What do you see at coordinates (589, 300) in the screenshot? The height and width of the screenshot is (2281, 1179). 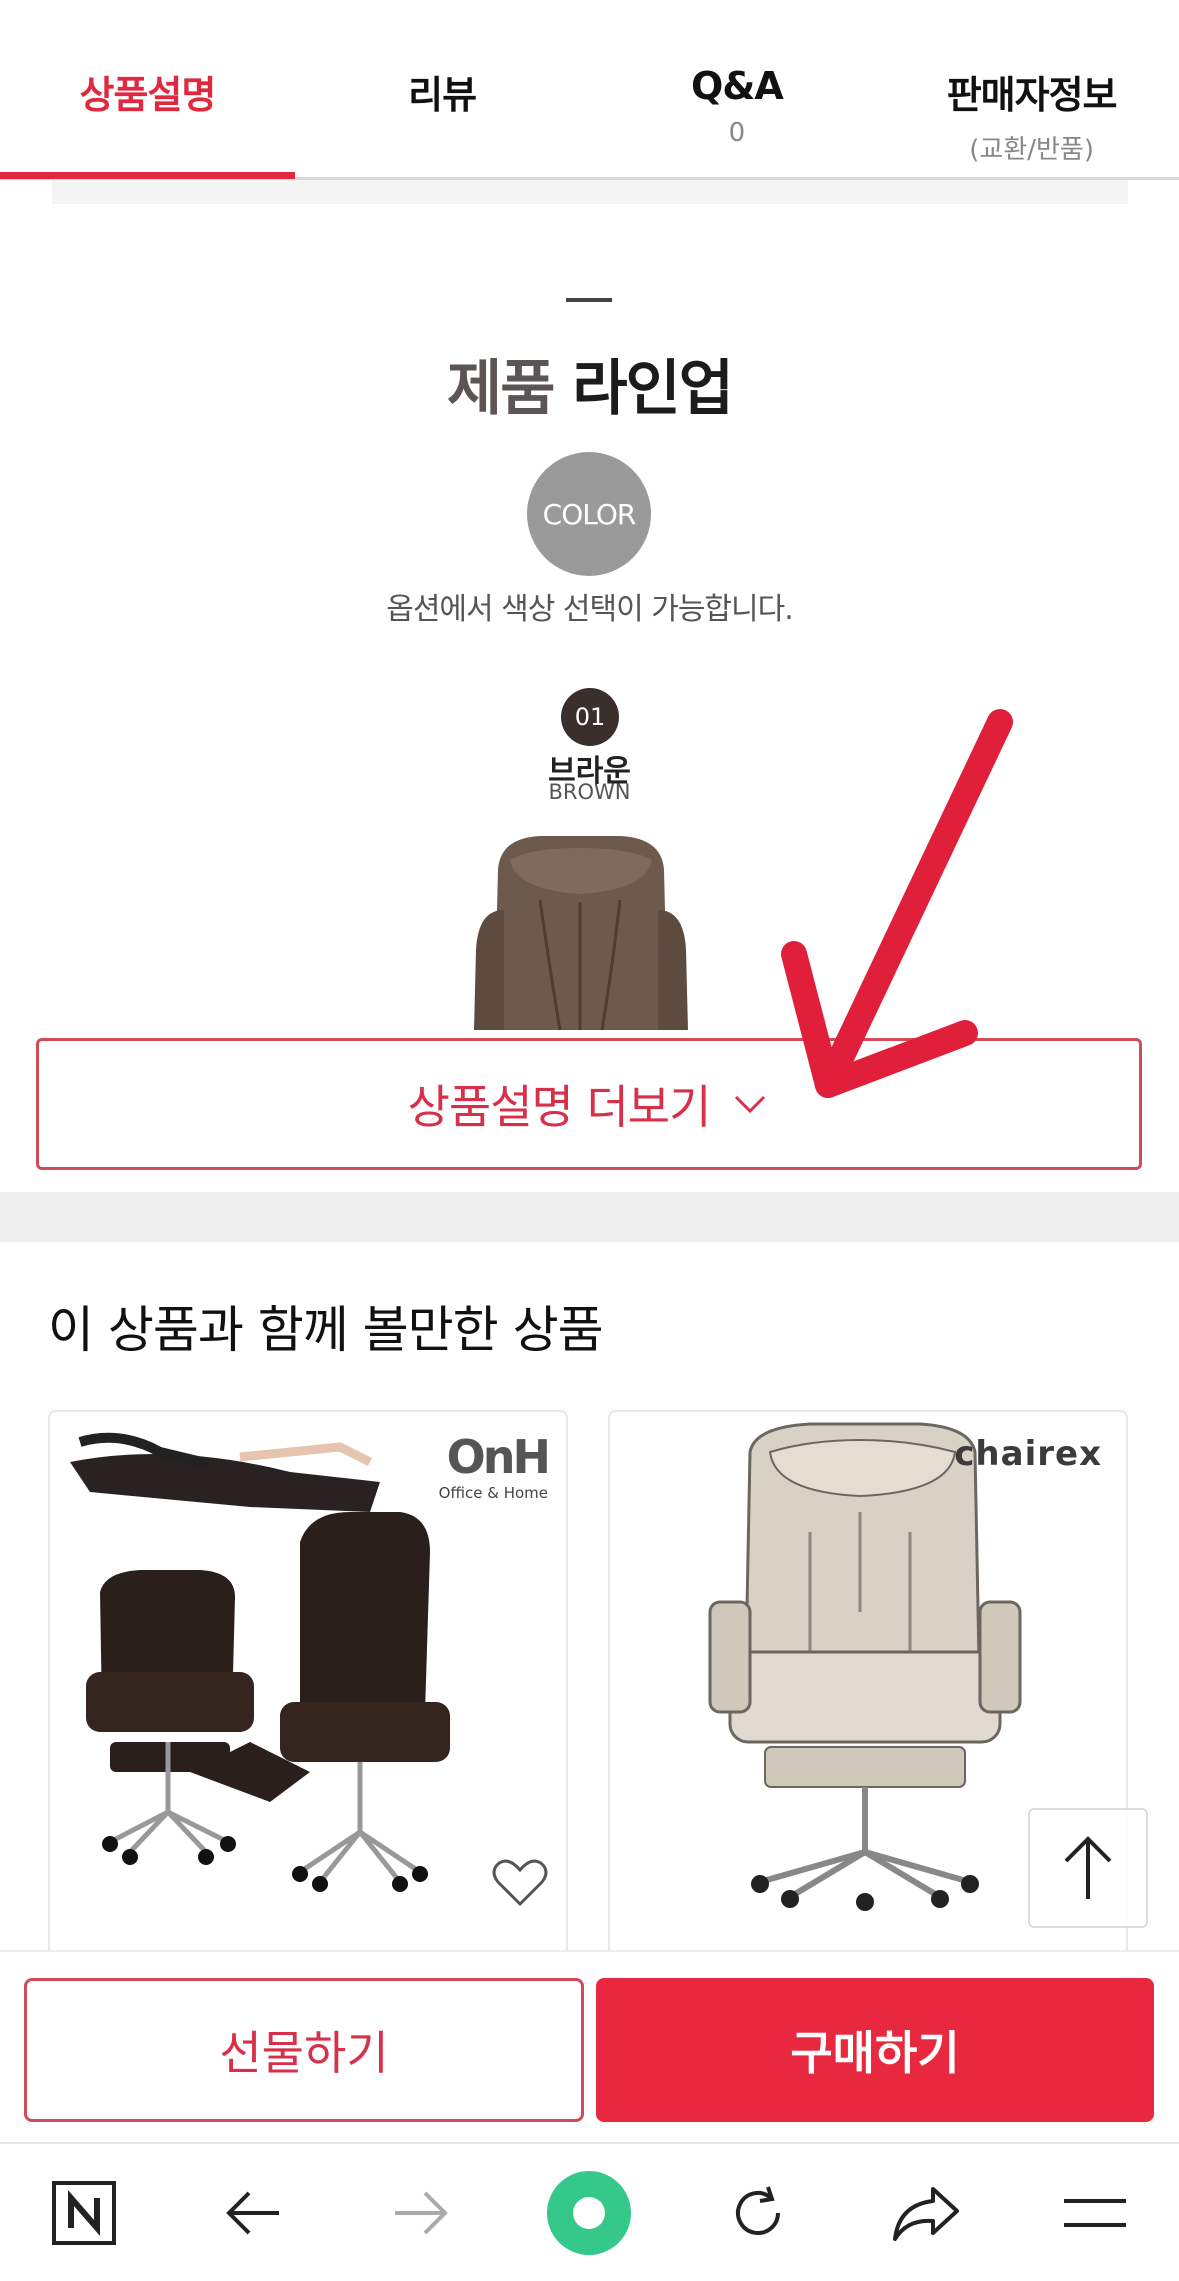 I see `section-dash` at bounding box center [589, 300].